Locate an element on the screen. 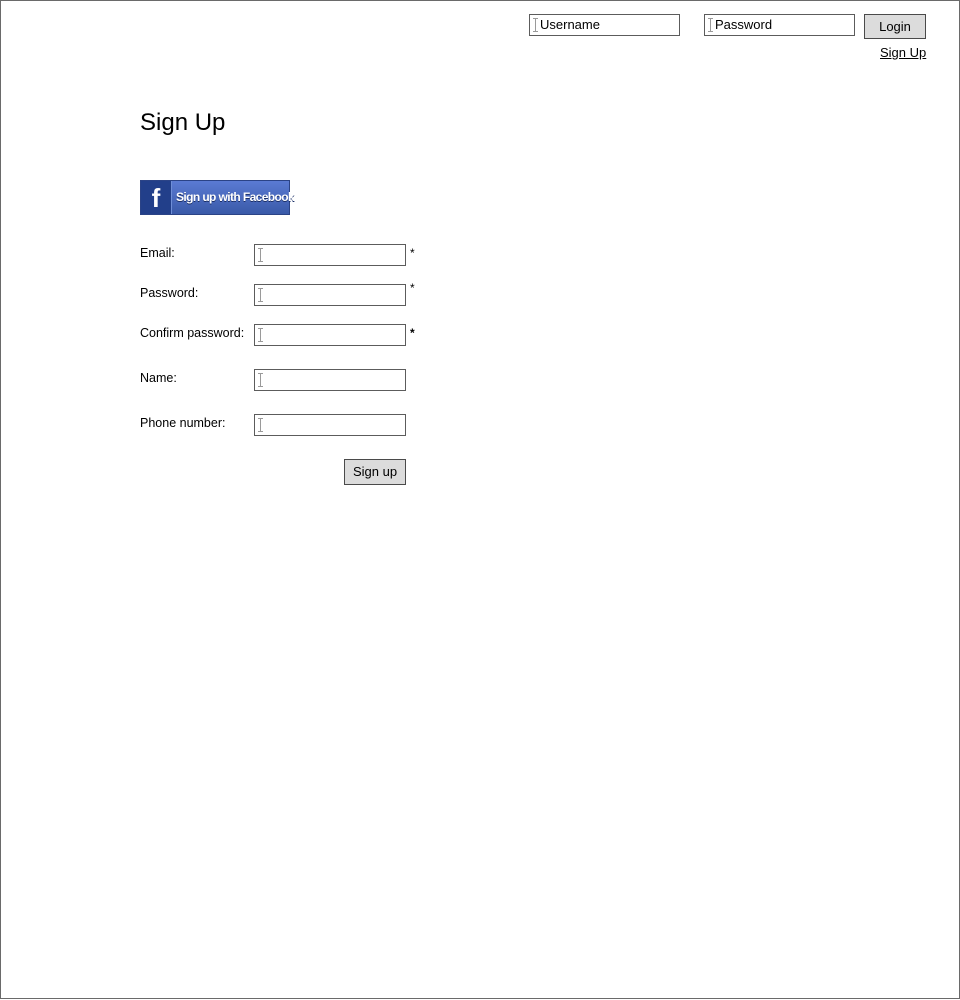  facebook-signup-label: Sign up with Facebook is located at coordinates (235, 197).